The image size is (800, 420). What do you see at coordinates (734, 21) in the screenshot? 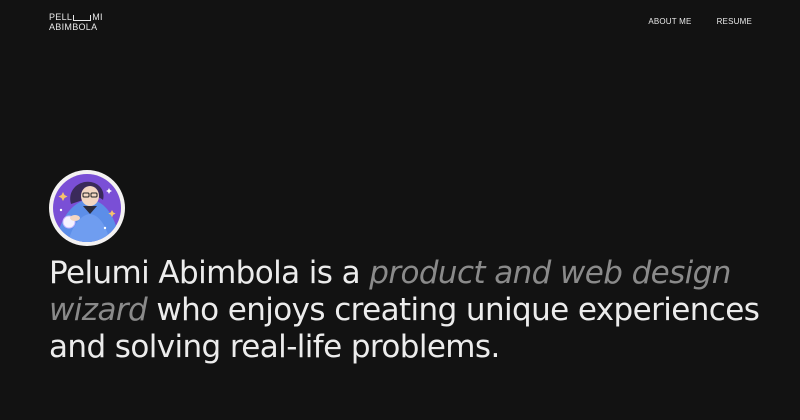
I see `nav-link-resume: RESUME` at bounding box center [734, 21].